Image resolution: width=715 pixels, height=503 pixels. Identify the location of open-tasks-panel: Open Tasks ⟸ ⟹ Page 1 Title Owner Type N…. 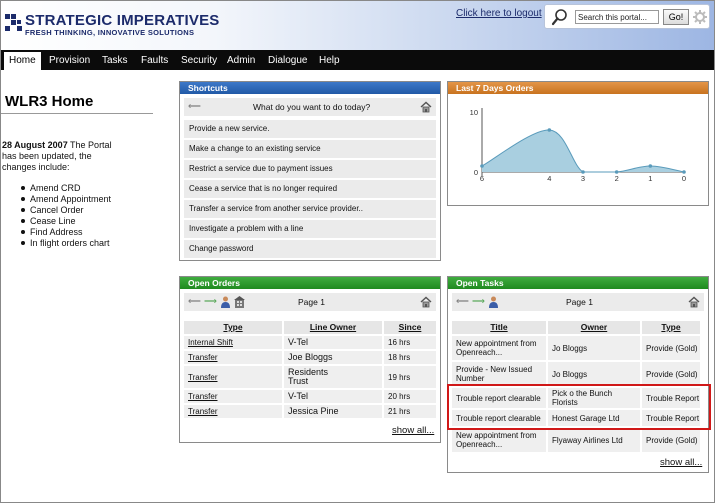
(578, 374).